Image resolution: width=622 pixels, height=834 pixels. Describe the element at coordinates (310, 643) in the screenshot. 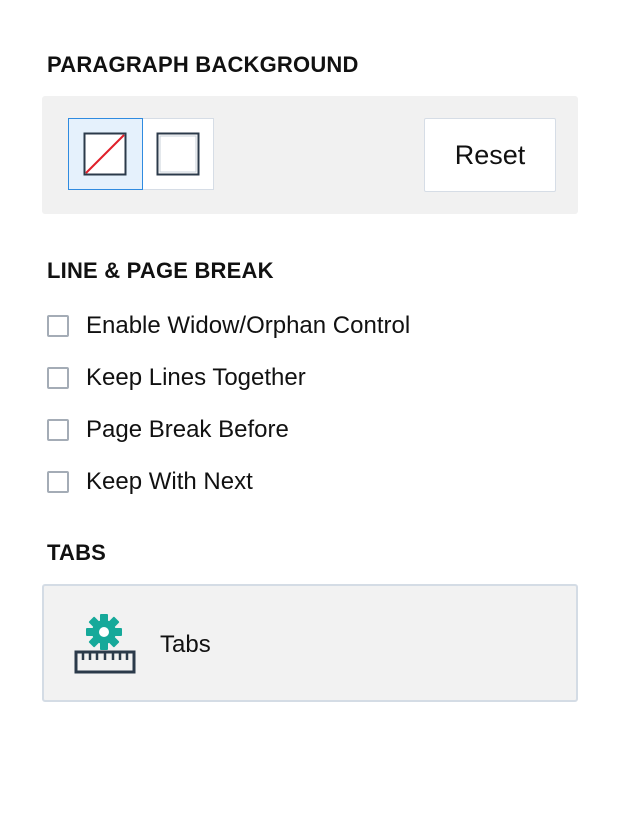

I see `tabs-button: Tabs` at that location.